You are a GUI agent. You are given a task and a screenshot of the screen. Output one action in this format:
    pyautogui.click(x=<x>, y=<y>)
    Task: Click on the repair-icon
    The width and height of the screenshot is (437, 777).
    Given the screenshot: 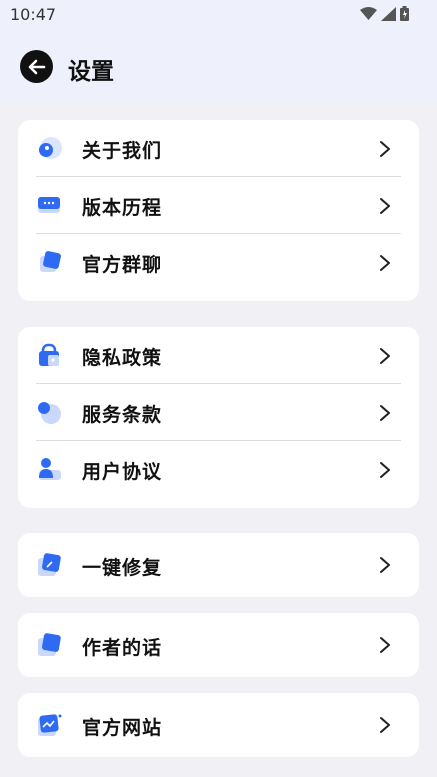 What is the action you would take?
    pyautogui.click(x=49, y=564)
    